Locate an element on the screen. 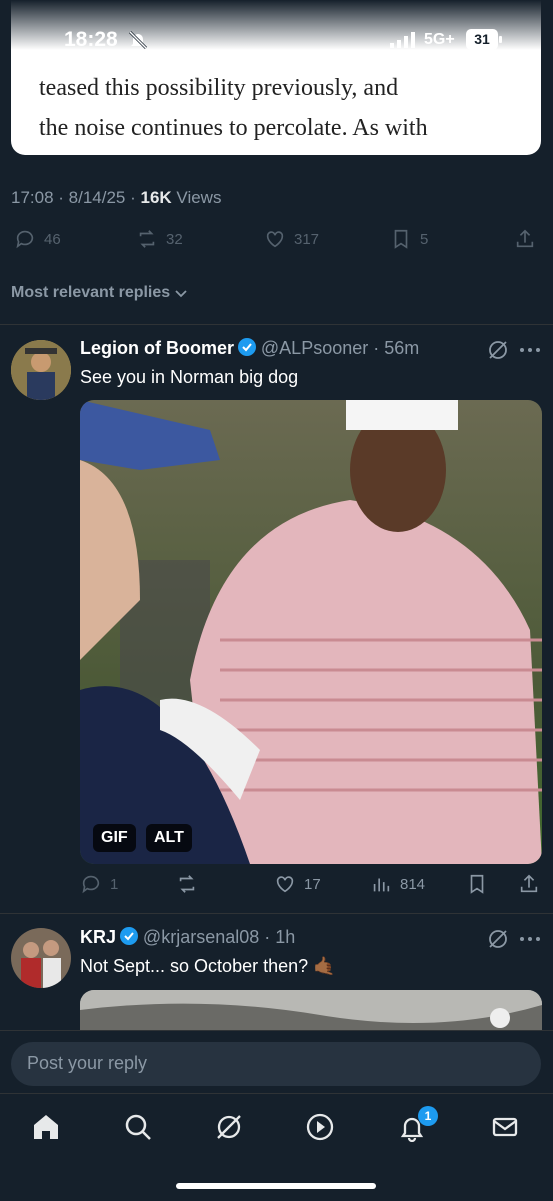  reply-text: Not Sept... so October then? 🤙🏾 is located at coordinates (208, 966).